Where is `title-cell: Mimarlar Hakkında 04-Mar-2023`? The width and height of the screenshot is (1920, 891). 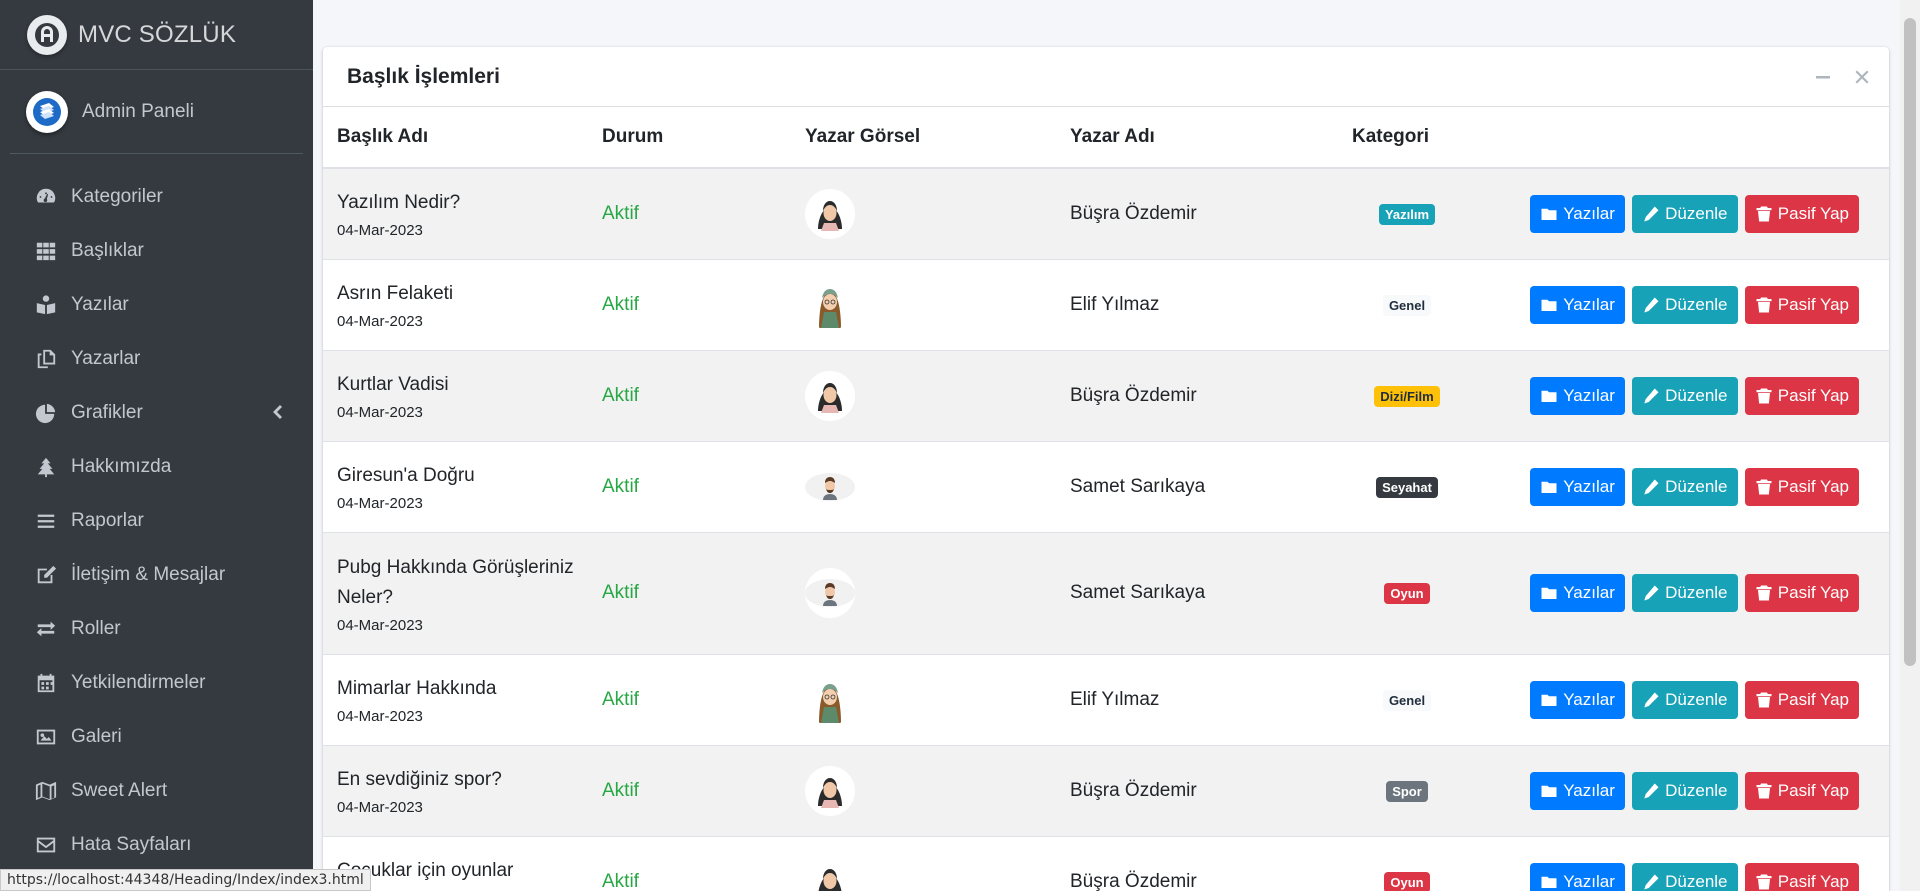 title-cell: Mimarlar Hakkında 04-Mar-2023 is located at coordinates (455, 699).